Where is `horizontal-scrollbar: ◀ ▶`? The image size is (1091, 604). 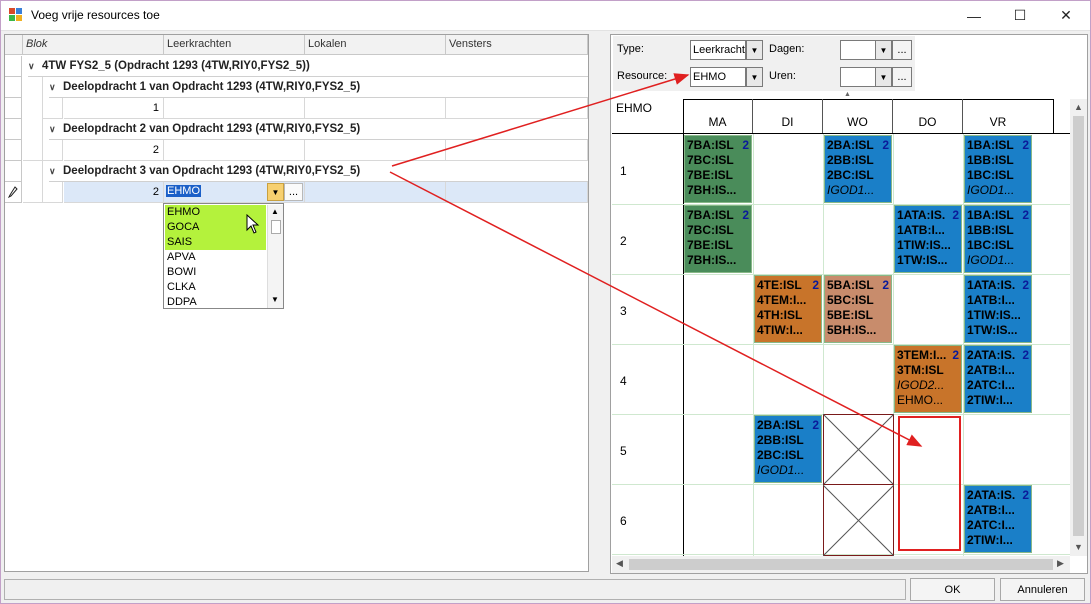
horizontal-scrollbar: ◀ ▶ is located at coordinates (841, 564).